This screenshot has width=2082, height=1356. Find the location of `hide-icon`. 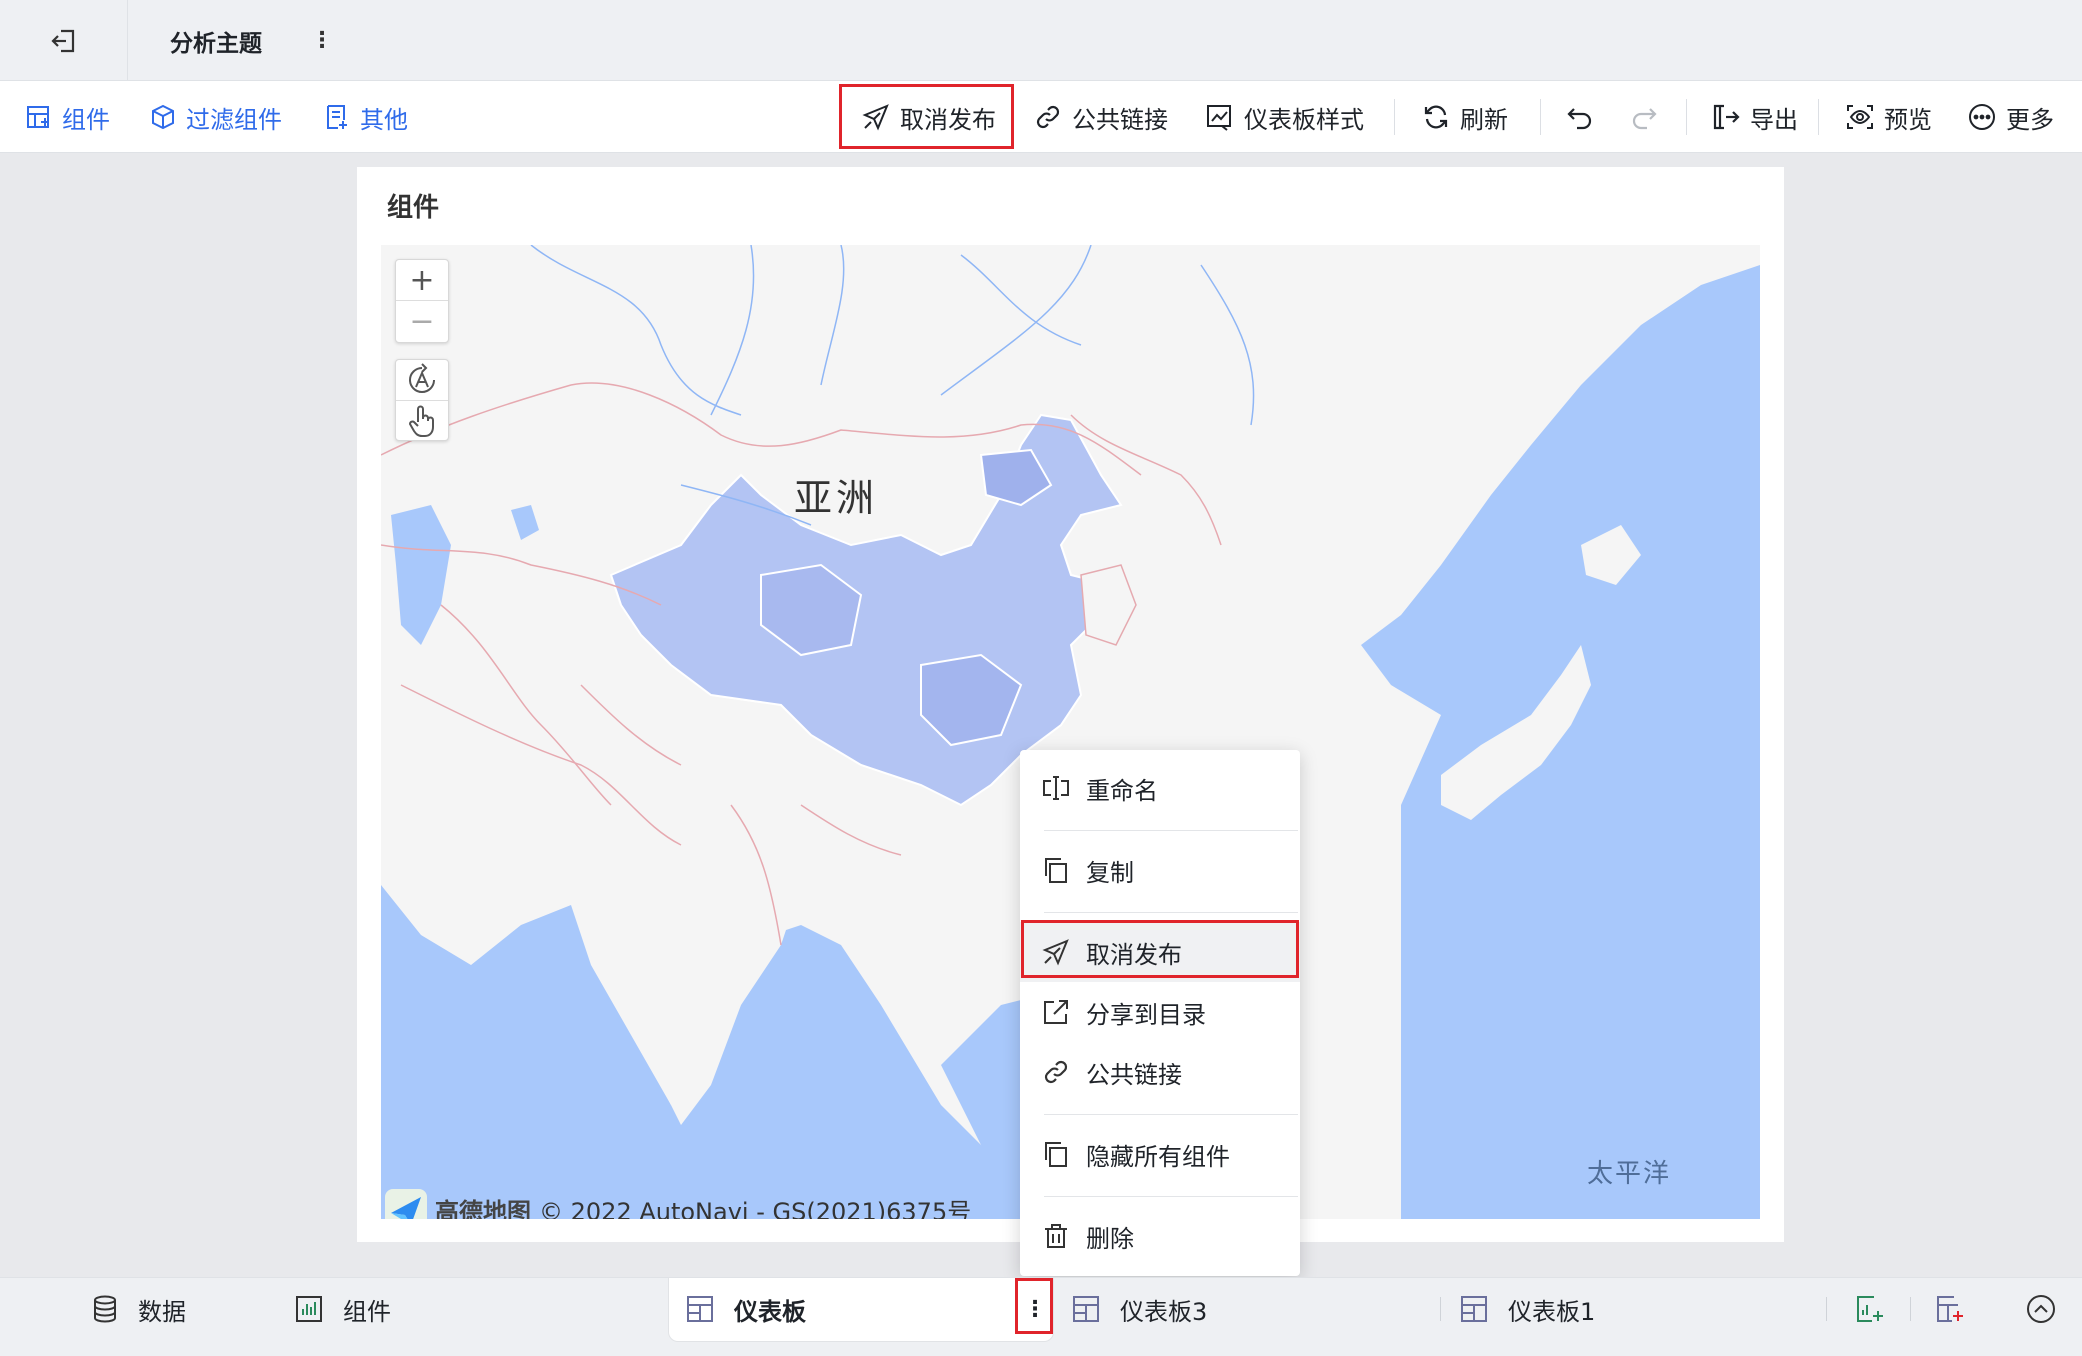

hide-icon is located at coordinates (1056, 1154).